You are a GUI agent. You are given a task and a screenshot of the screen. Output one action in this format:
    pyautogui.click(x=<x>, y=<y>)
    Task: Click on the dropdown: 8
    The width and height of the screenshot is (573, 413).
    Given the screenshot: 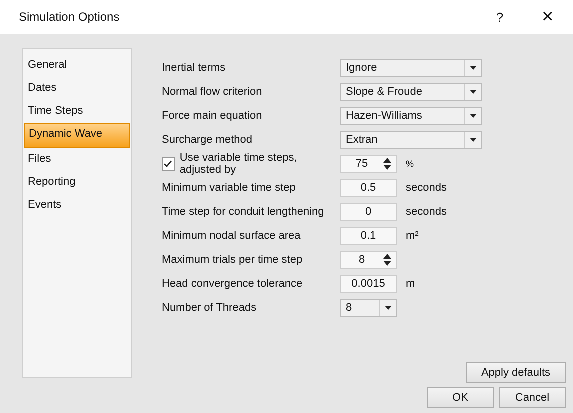 What is the action you would take?
    pyautogui.click(x=368, y=308)
    